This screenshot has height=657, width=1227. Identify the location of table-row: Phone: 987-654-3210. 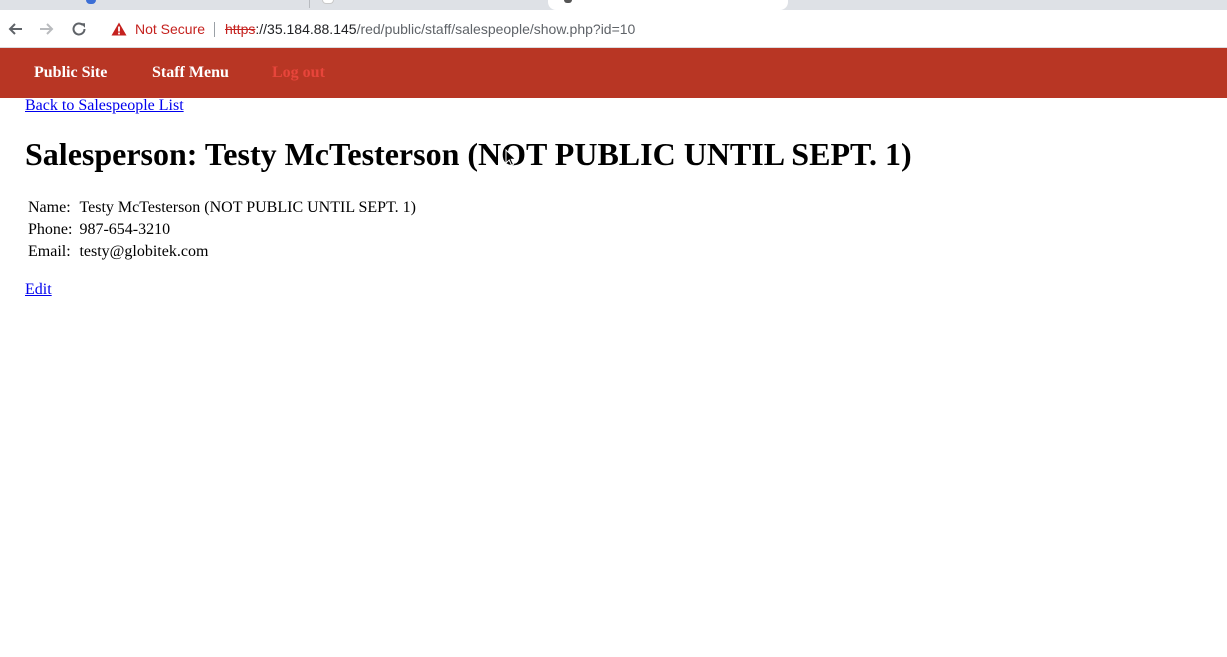
(222, 230).